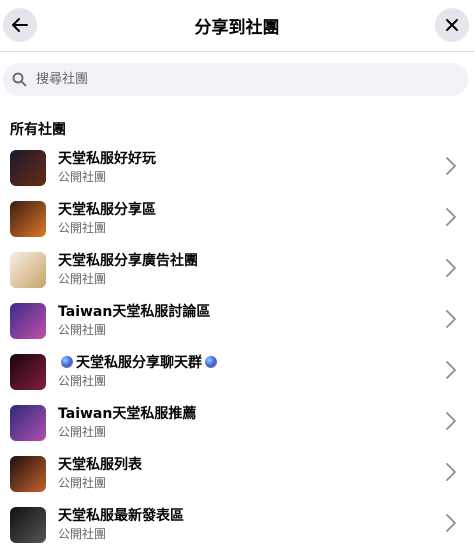  What do you see at coordinates (237, 324) in the screenshot?
I see `group-item: Taiwan天堂私服討論區 公開社團` at bounding box center [237, 324].